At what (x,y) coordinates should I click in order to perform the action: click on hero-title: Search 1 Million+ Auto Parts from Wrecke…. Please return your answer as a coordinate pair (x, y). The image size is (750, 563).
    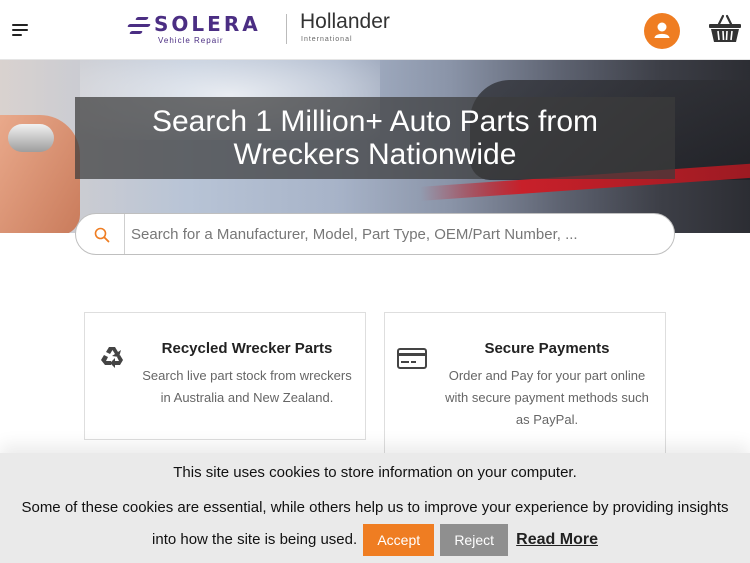
    Looking at the image, I should click on (375, 138).